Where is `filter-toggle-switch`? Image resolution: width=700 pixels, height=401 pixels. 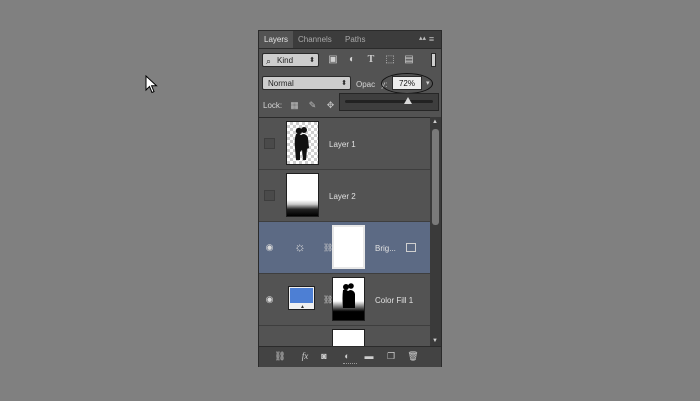 filter-toggle-switch is located at coordinates (433, 60).